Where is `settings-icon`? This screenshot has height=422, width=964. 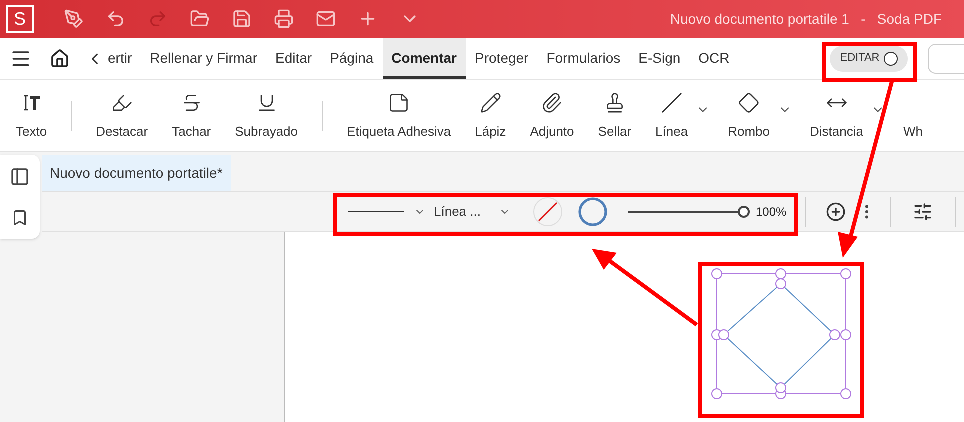 settings-icon is located at coordinates (922, 212).